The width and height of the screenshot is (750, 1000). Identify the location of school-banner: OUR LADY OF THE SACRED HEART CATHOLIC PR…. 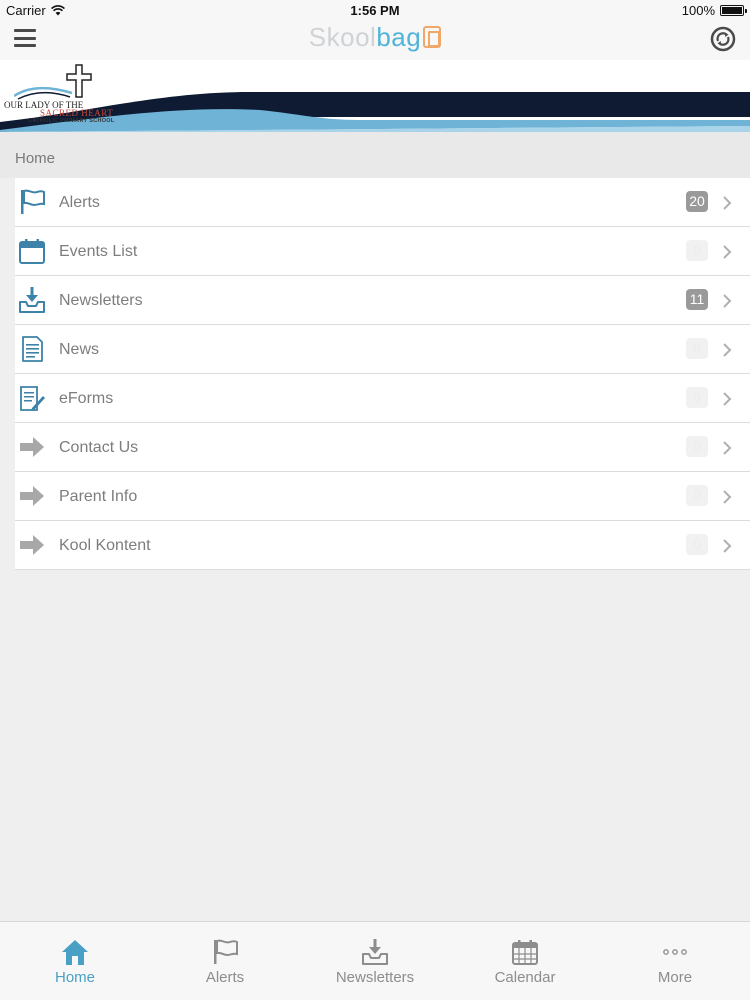
(375, 96).